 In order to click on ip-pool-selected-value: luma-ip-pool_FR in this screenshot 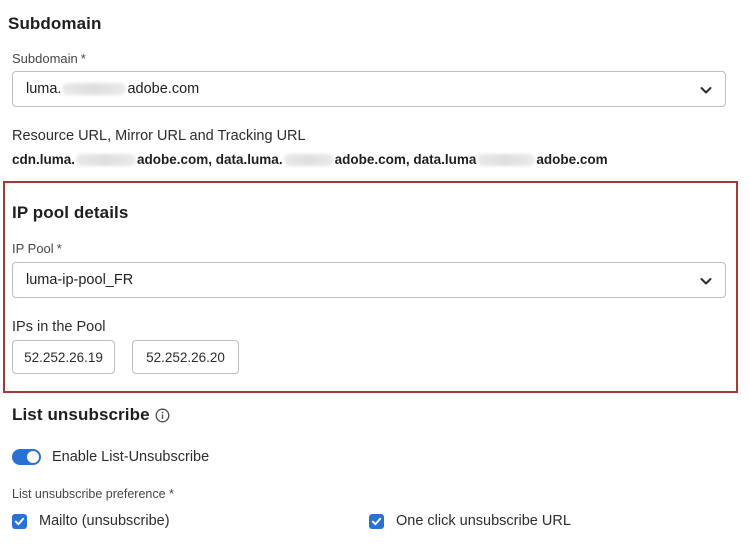, I will do `click(80, 280)`.